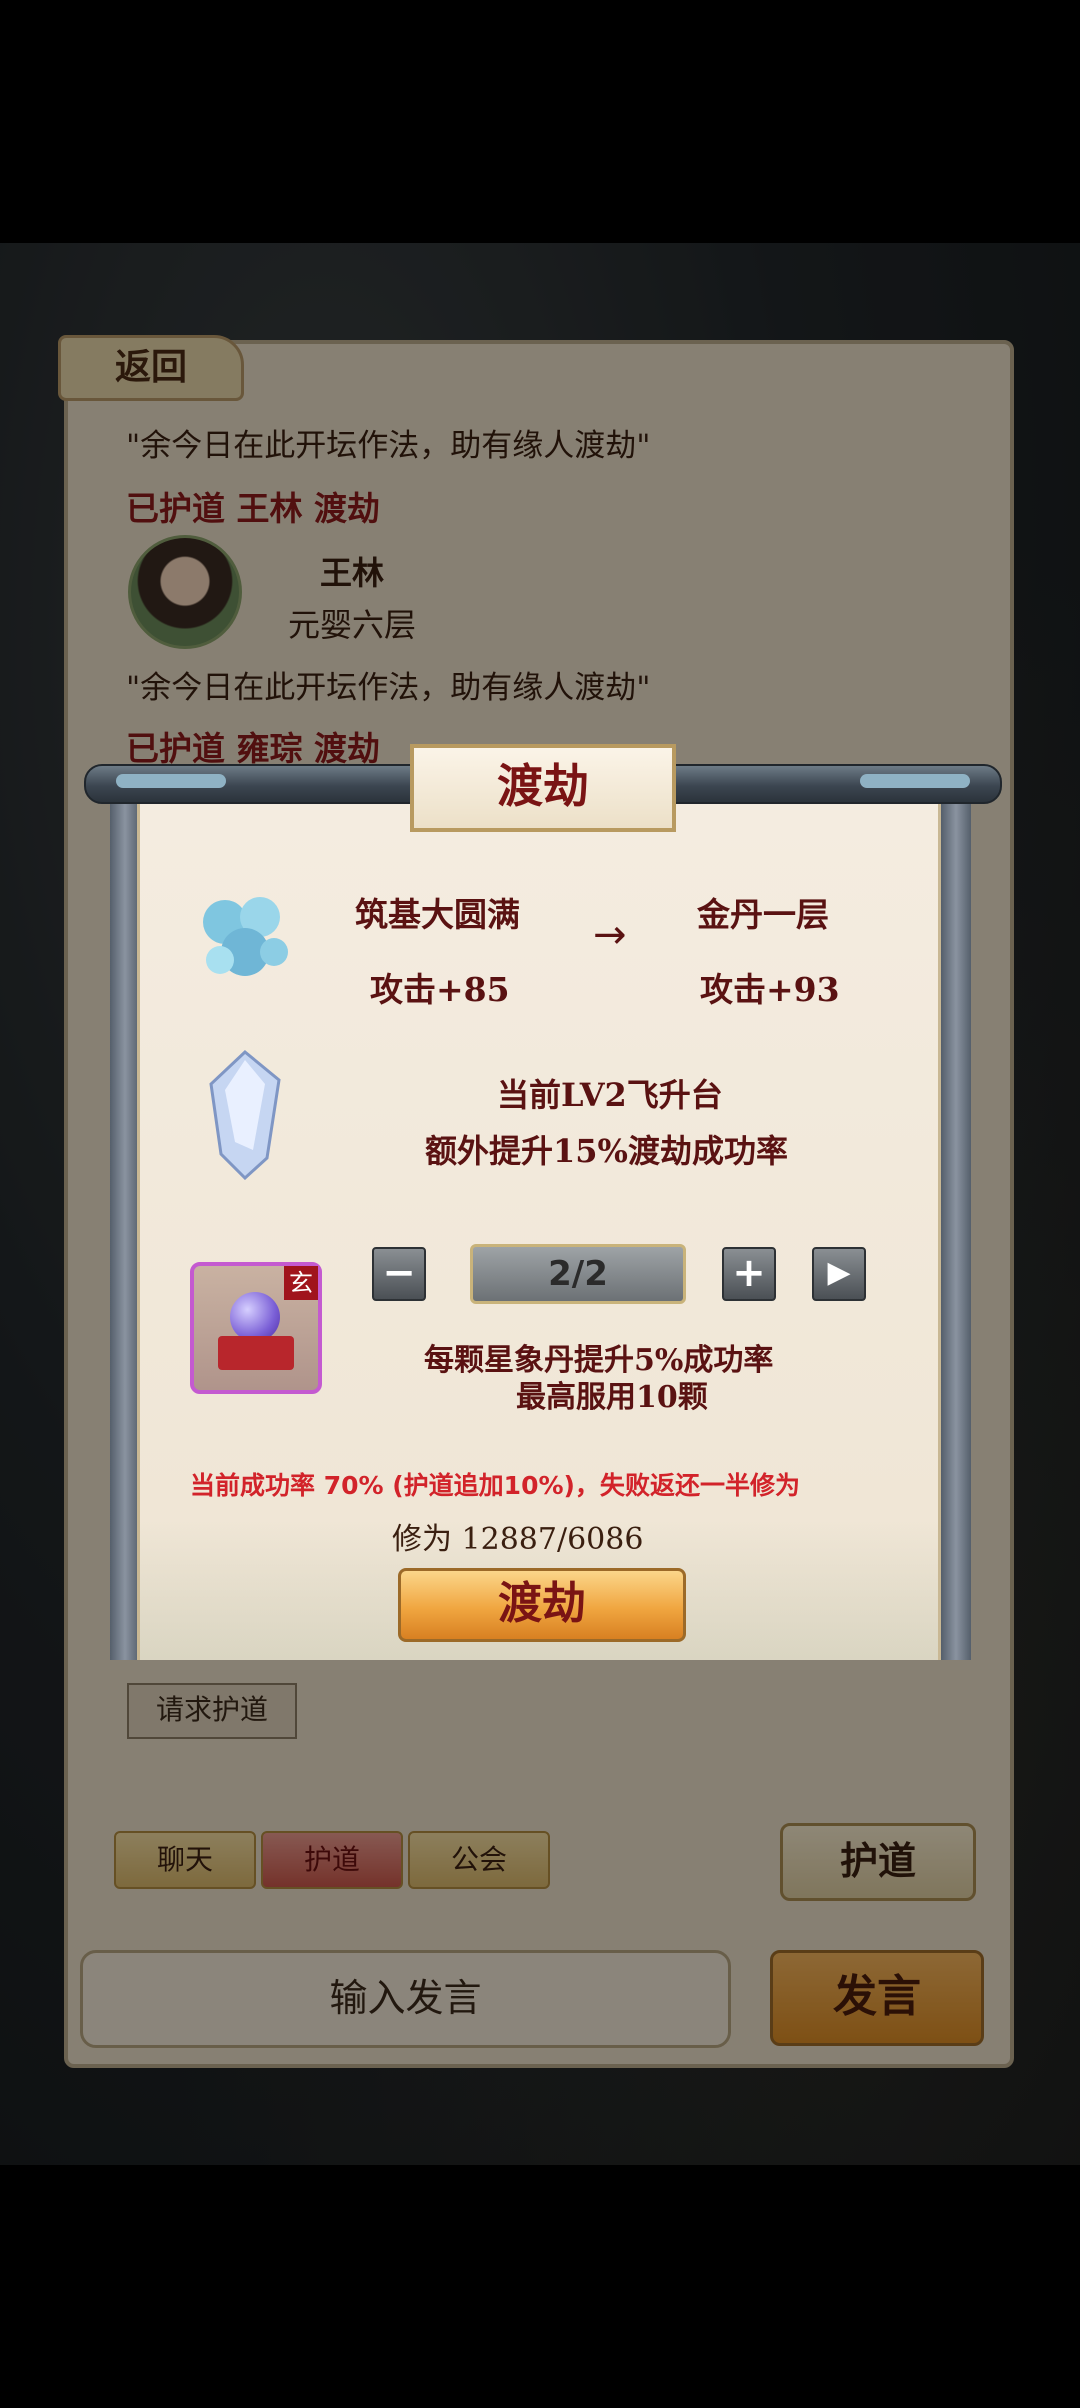 The width and height of the screenshot is (1080, 2408). I want to click on current-attack: 攻击+85, so click(440, 989).